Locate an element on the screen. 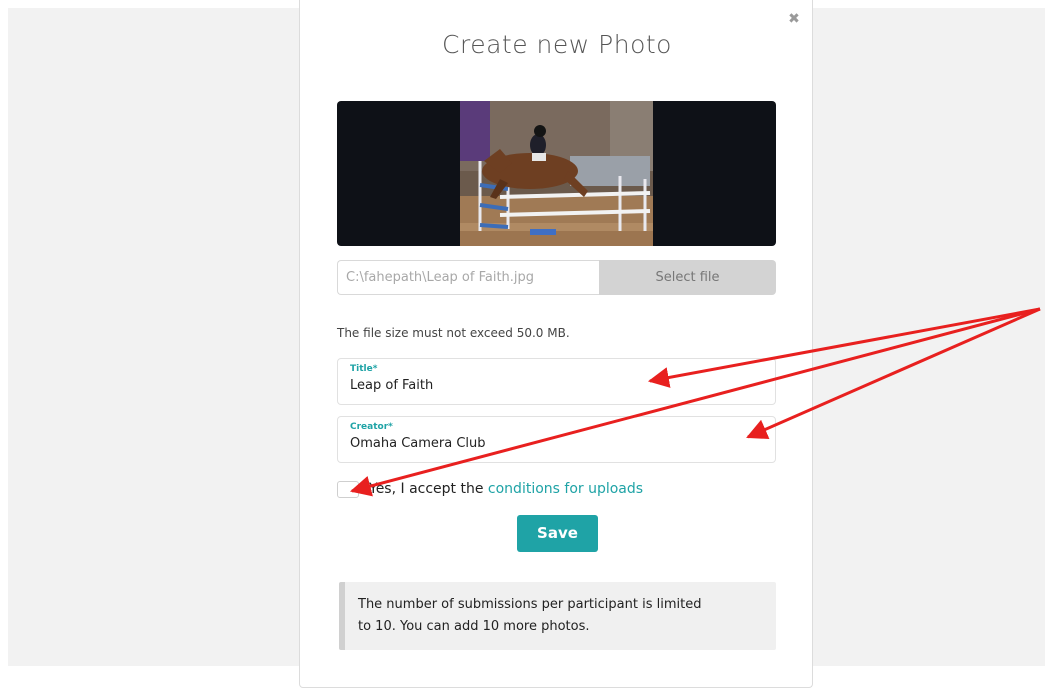 This screenshot has height=694, width=1045. conditions-link: conditions for uploads is located at coordinates (565, 489).